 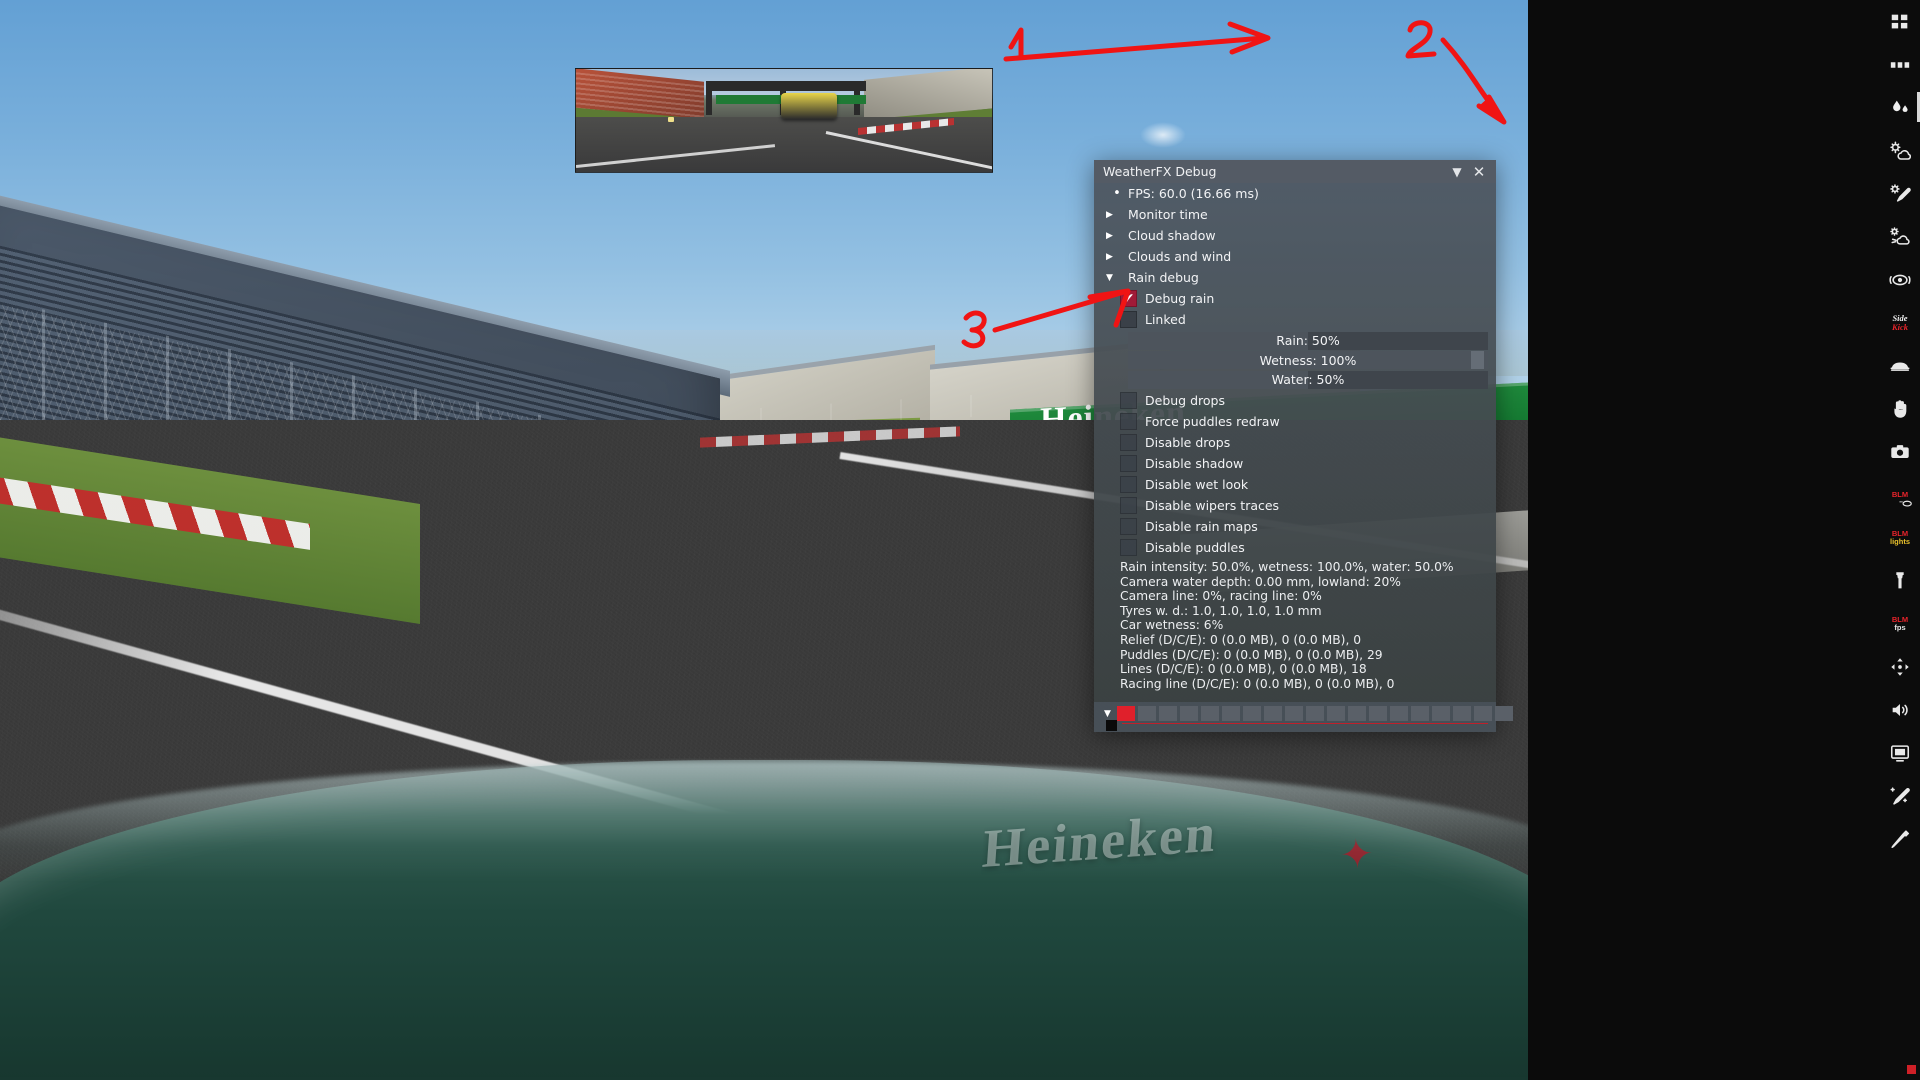 I want to click on checkbox-label: Debug rain, so click(x=1180, y=298).